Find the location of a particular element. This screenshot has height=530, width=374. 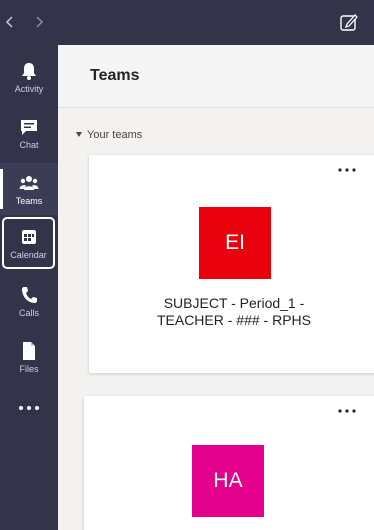

rail-item-teams: Teams is located at coordinates (29, 189).